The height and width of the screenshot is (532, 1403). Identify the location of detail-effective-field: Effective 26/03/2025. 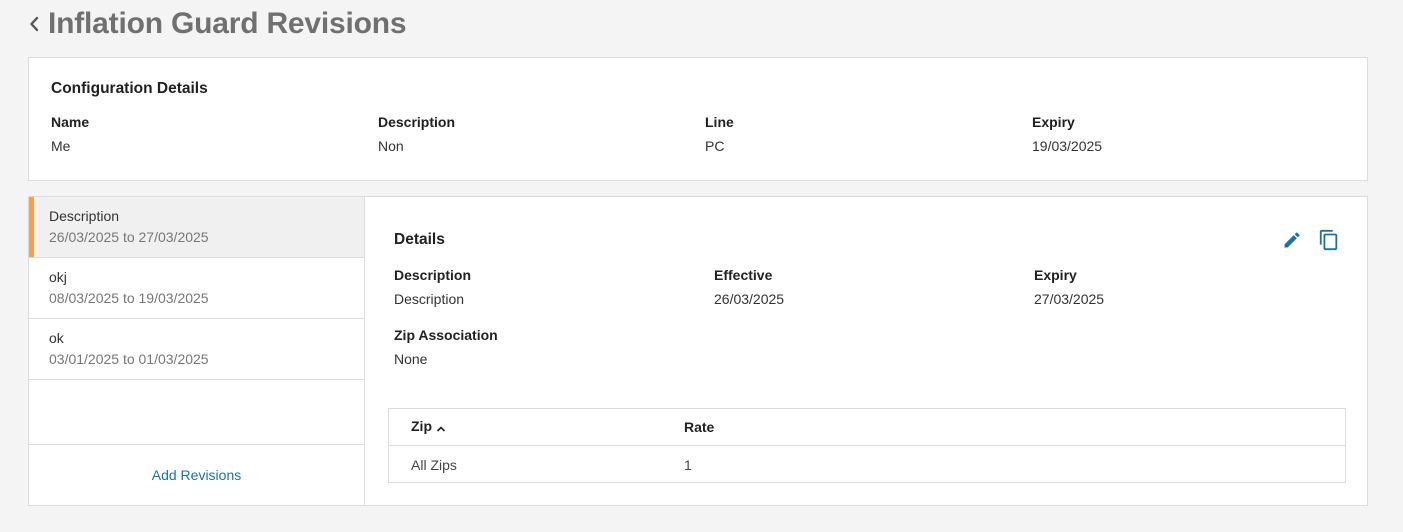
(749, 287).